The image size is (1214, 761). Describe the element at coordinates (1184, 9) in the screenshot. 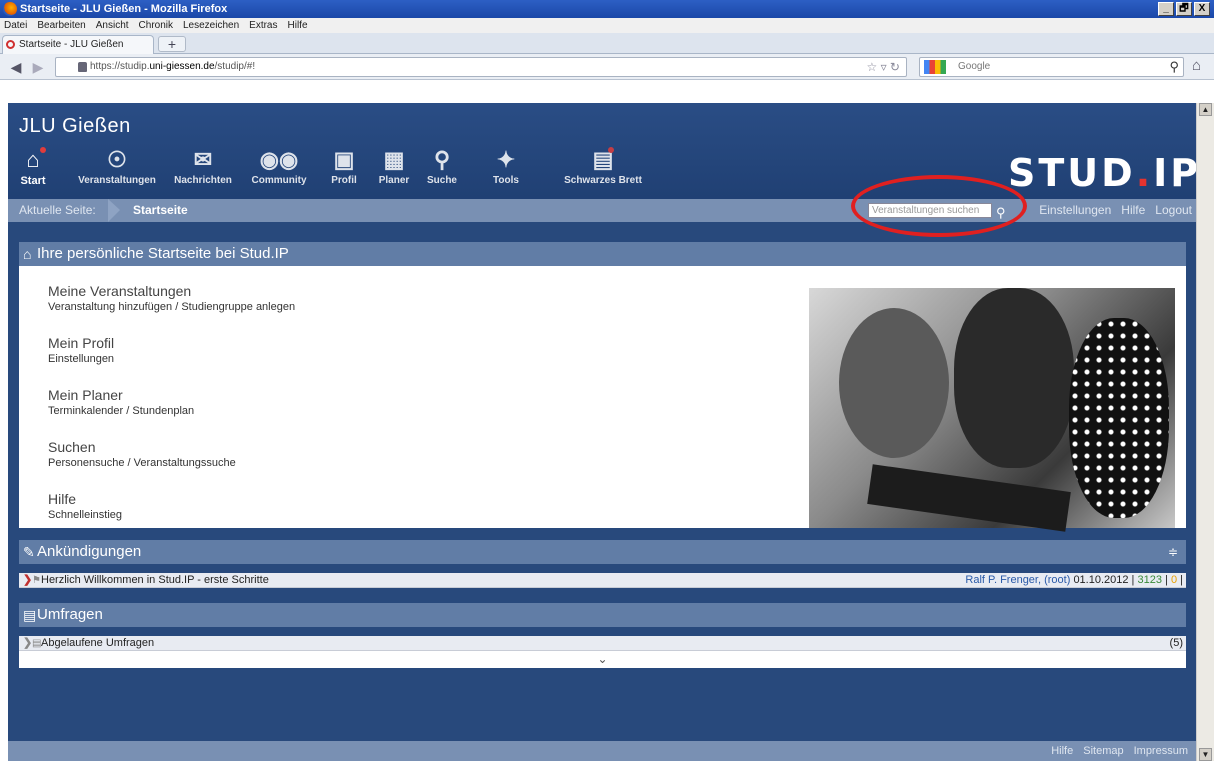

I see `maximize-button: 🗗` at that location.